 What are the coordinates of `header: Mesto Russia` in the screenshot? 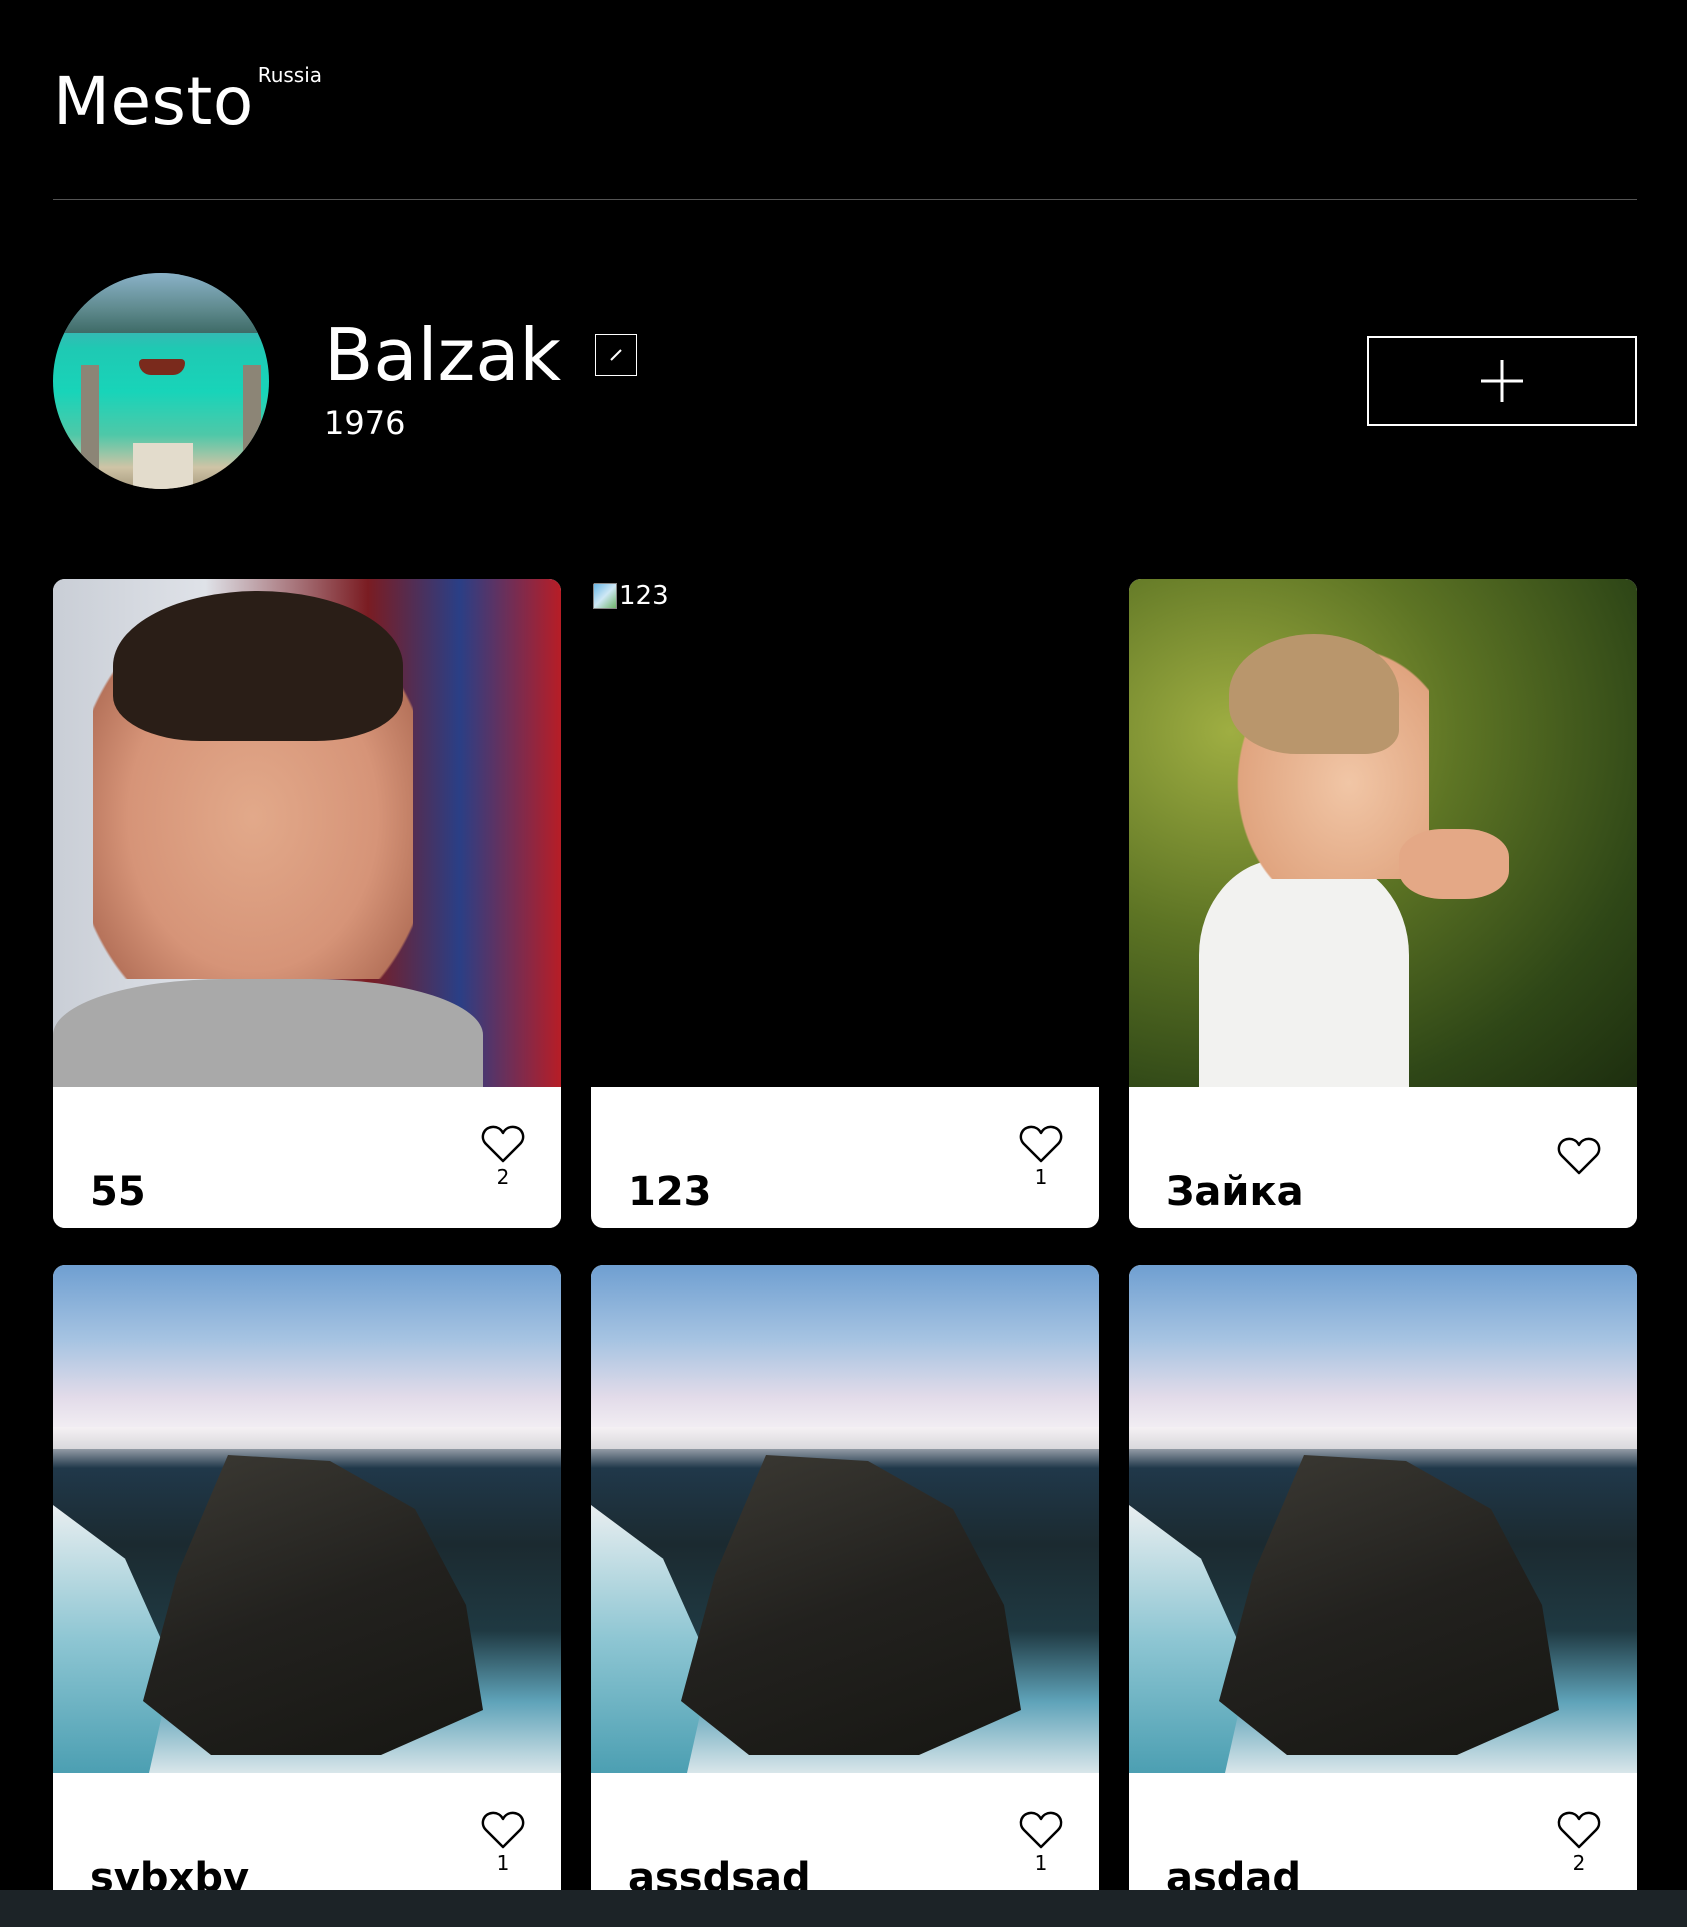 It's located at (845, 100).